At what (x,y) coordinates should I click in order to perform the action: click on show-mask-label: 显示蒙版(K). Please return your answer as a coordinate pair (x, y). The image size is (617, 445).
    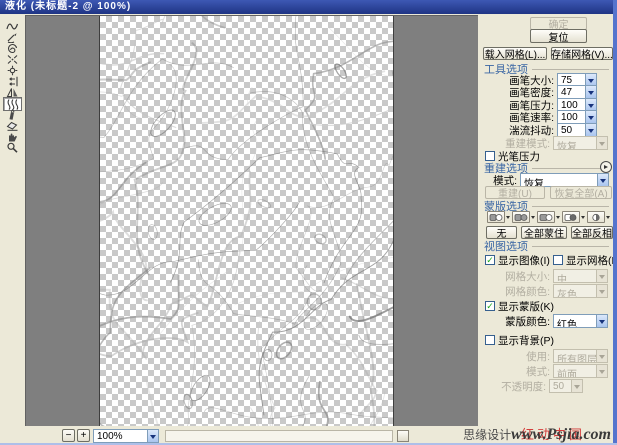
    Looking at the image, I should click on (526, 306).